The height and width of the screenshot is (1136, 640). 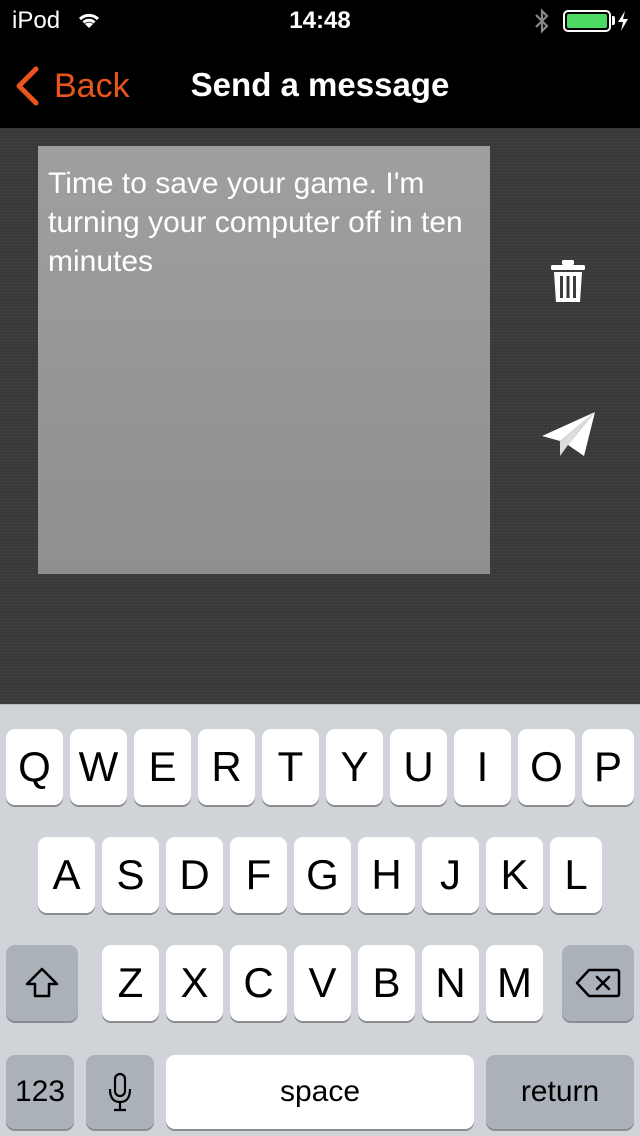 I want to click on status-bar: iPod 14:48, so click(x=320, y=20).